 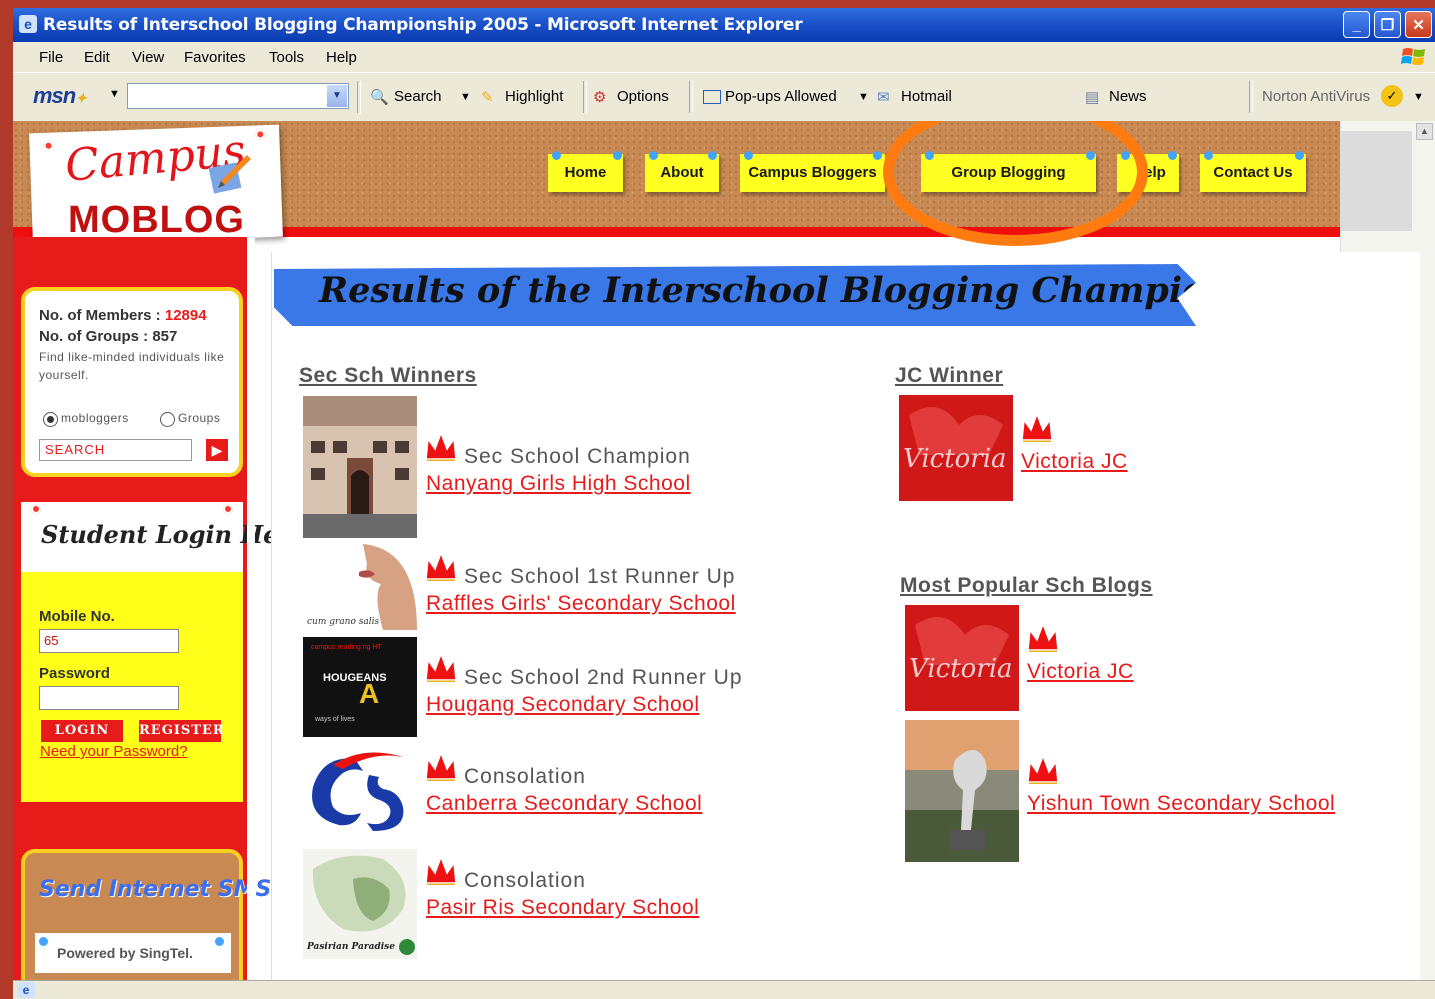 I want to click on mobile-label: Mobile No., so click(x=77, y=616).